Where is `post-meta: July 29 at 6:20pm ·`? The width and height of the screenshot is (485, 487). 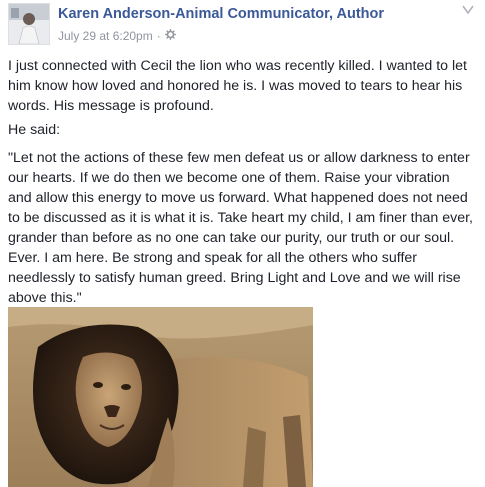 post-meta: July 29 at 6:20pm · is located at coordinates (117, 36).